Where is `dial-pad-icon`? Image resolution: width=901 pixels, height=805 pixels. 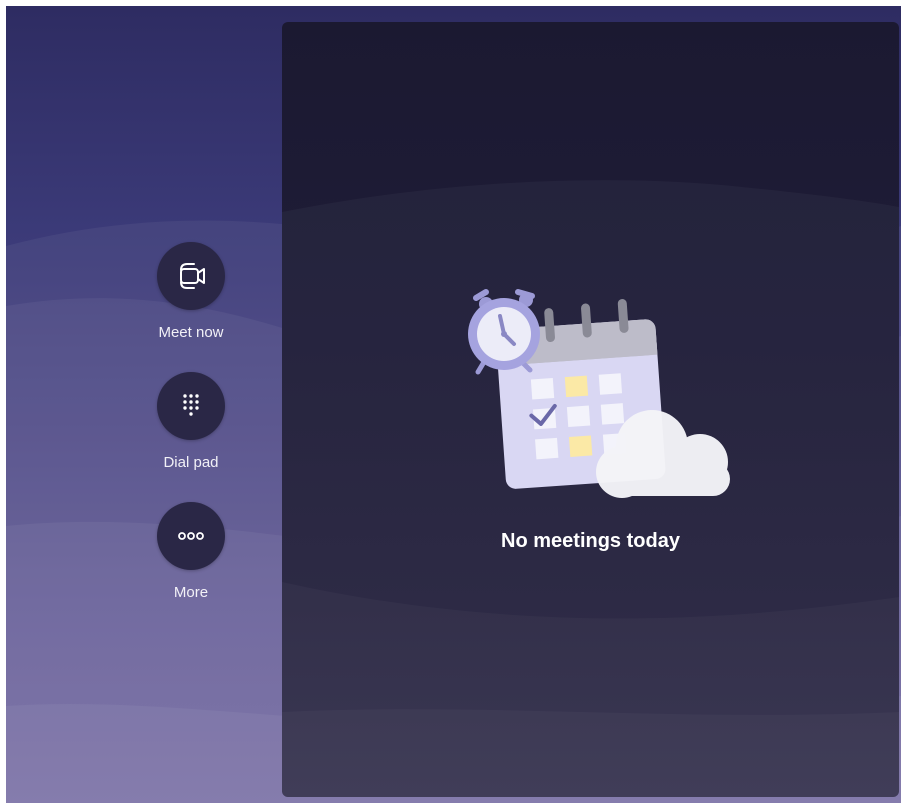
dial-pad-icon is located at coordinates (191, 405).